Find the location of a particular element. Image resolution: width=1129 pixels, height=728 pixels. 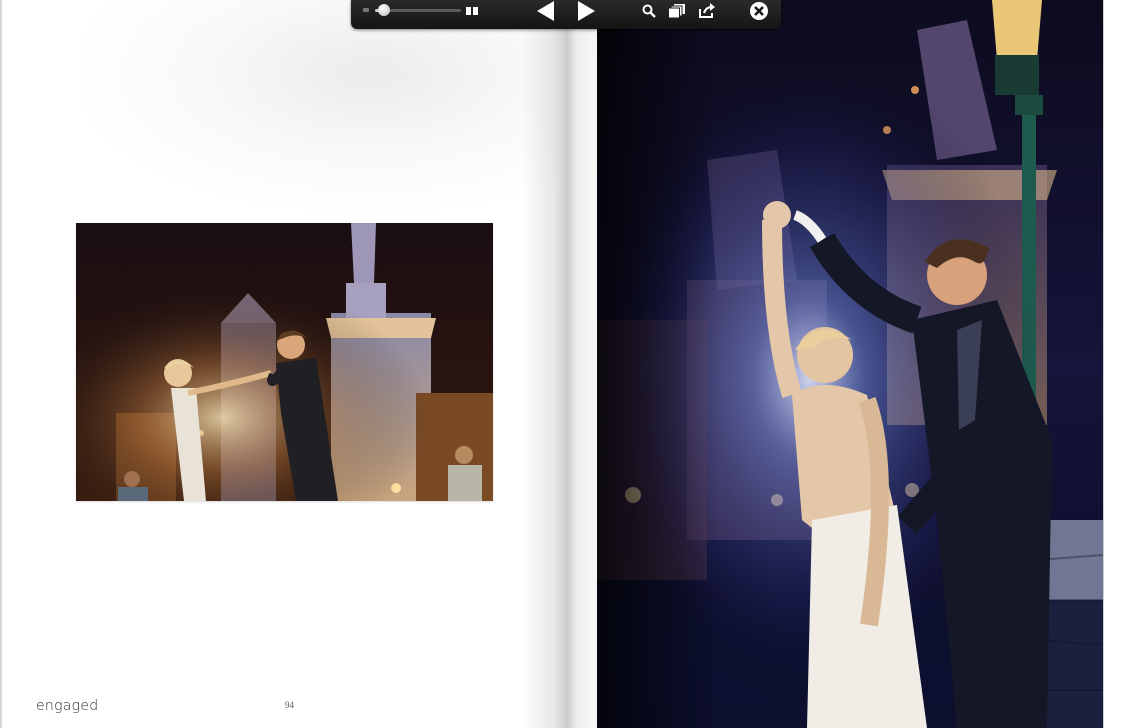

small-page-icon is located at coordinates (366, 10).